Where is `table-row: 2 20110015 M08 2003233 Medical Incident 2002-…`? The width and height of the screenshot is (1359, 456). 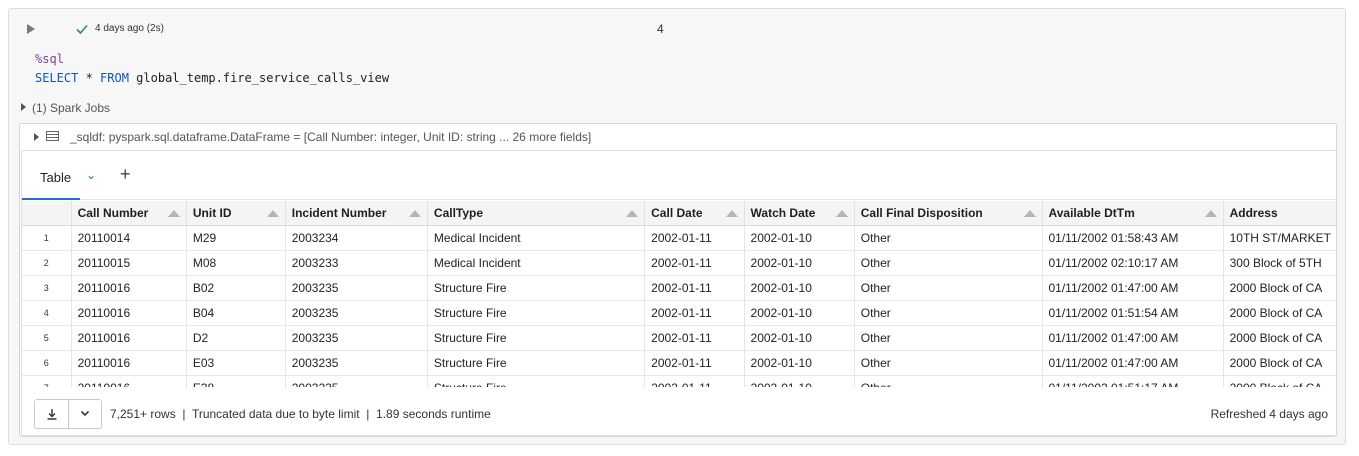 table-row: 2 20110015 M08 2003233 Medical Incident 2002-… is located at coordinates (679, 263).